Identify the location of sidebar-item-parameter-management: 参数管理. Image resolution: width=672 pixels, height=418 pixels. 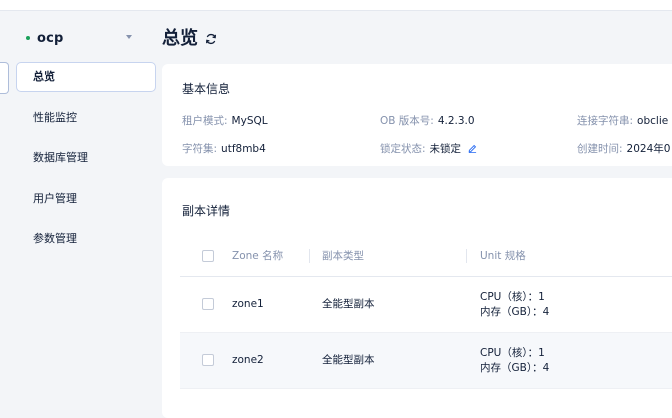
(86, 239).